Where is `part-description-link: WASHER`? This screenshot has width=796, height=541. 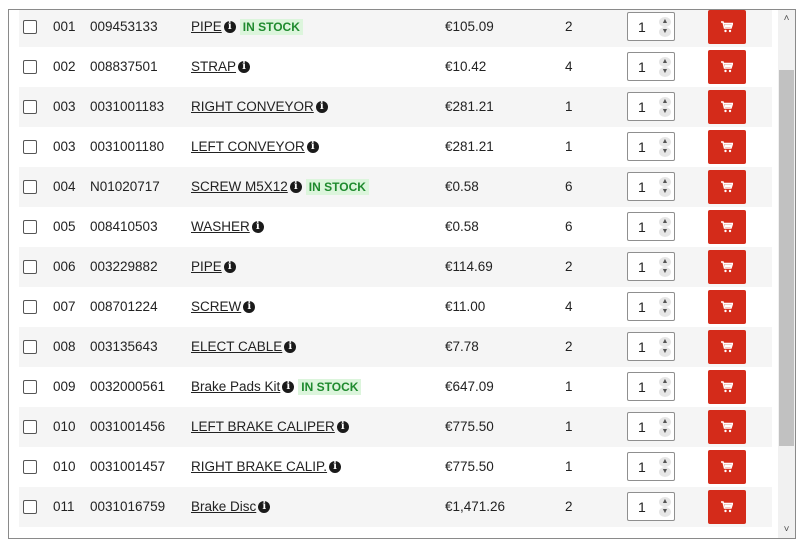 part-description-link: WASHER is located at coordinates (220, 227).